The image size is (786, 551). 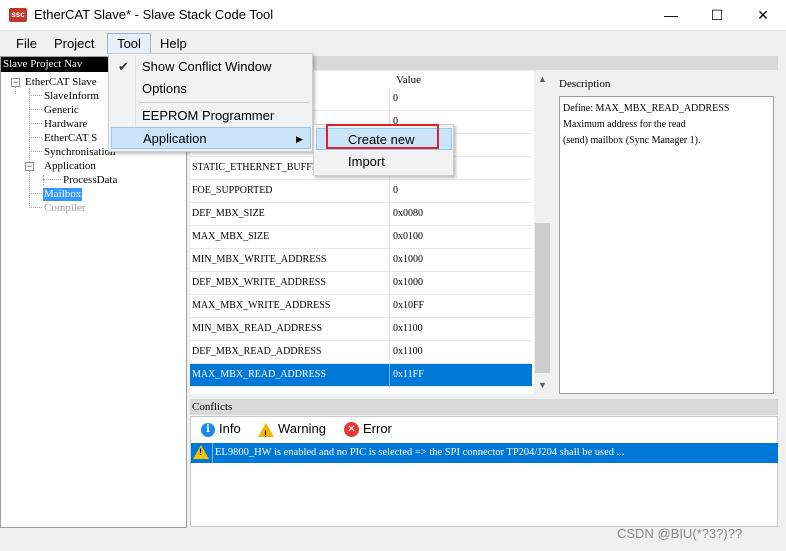 I want to click on menu-file: File, so click(x=26, y=43).